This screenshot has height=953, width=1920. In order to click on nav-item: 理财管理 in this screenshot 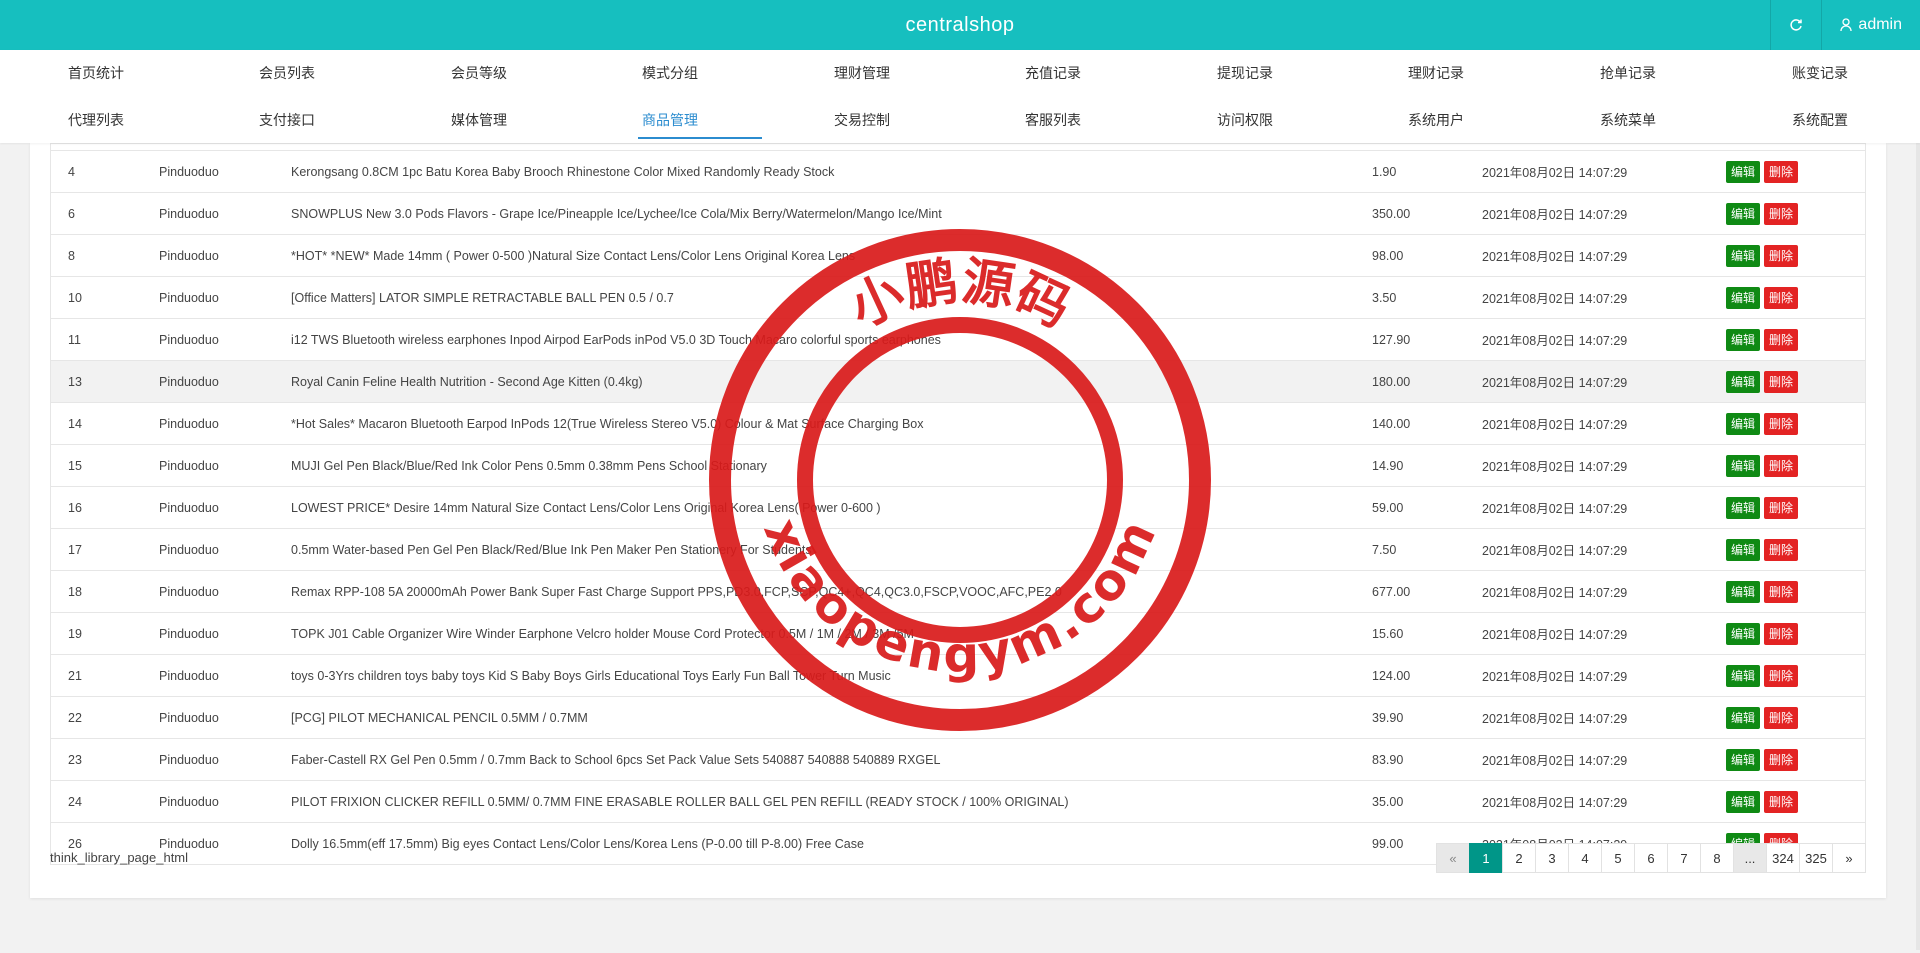, I will do `click(862, 73)`.